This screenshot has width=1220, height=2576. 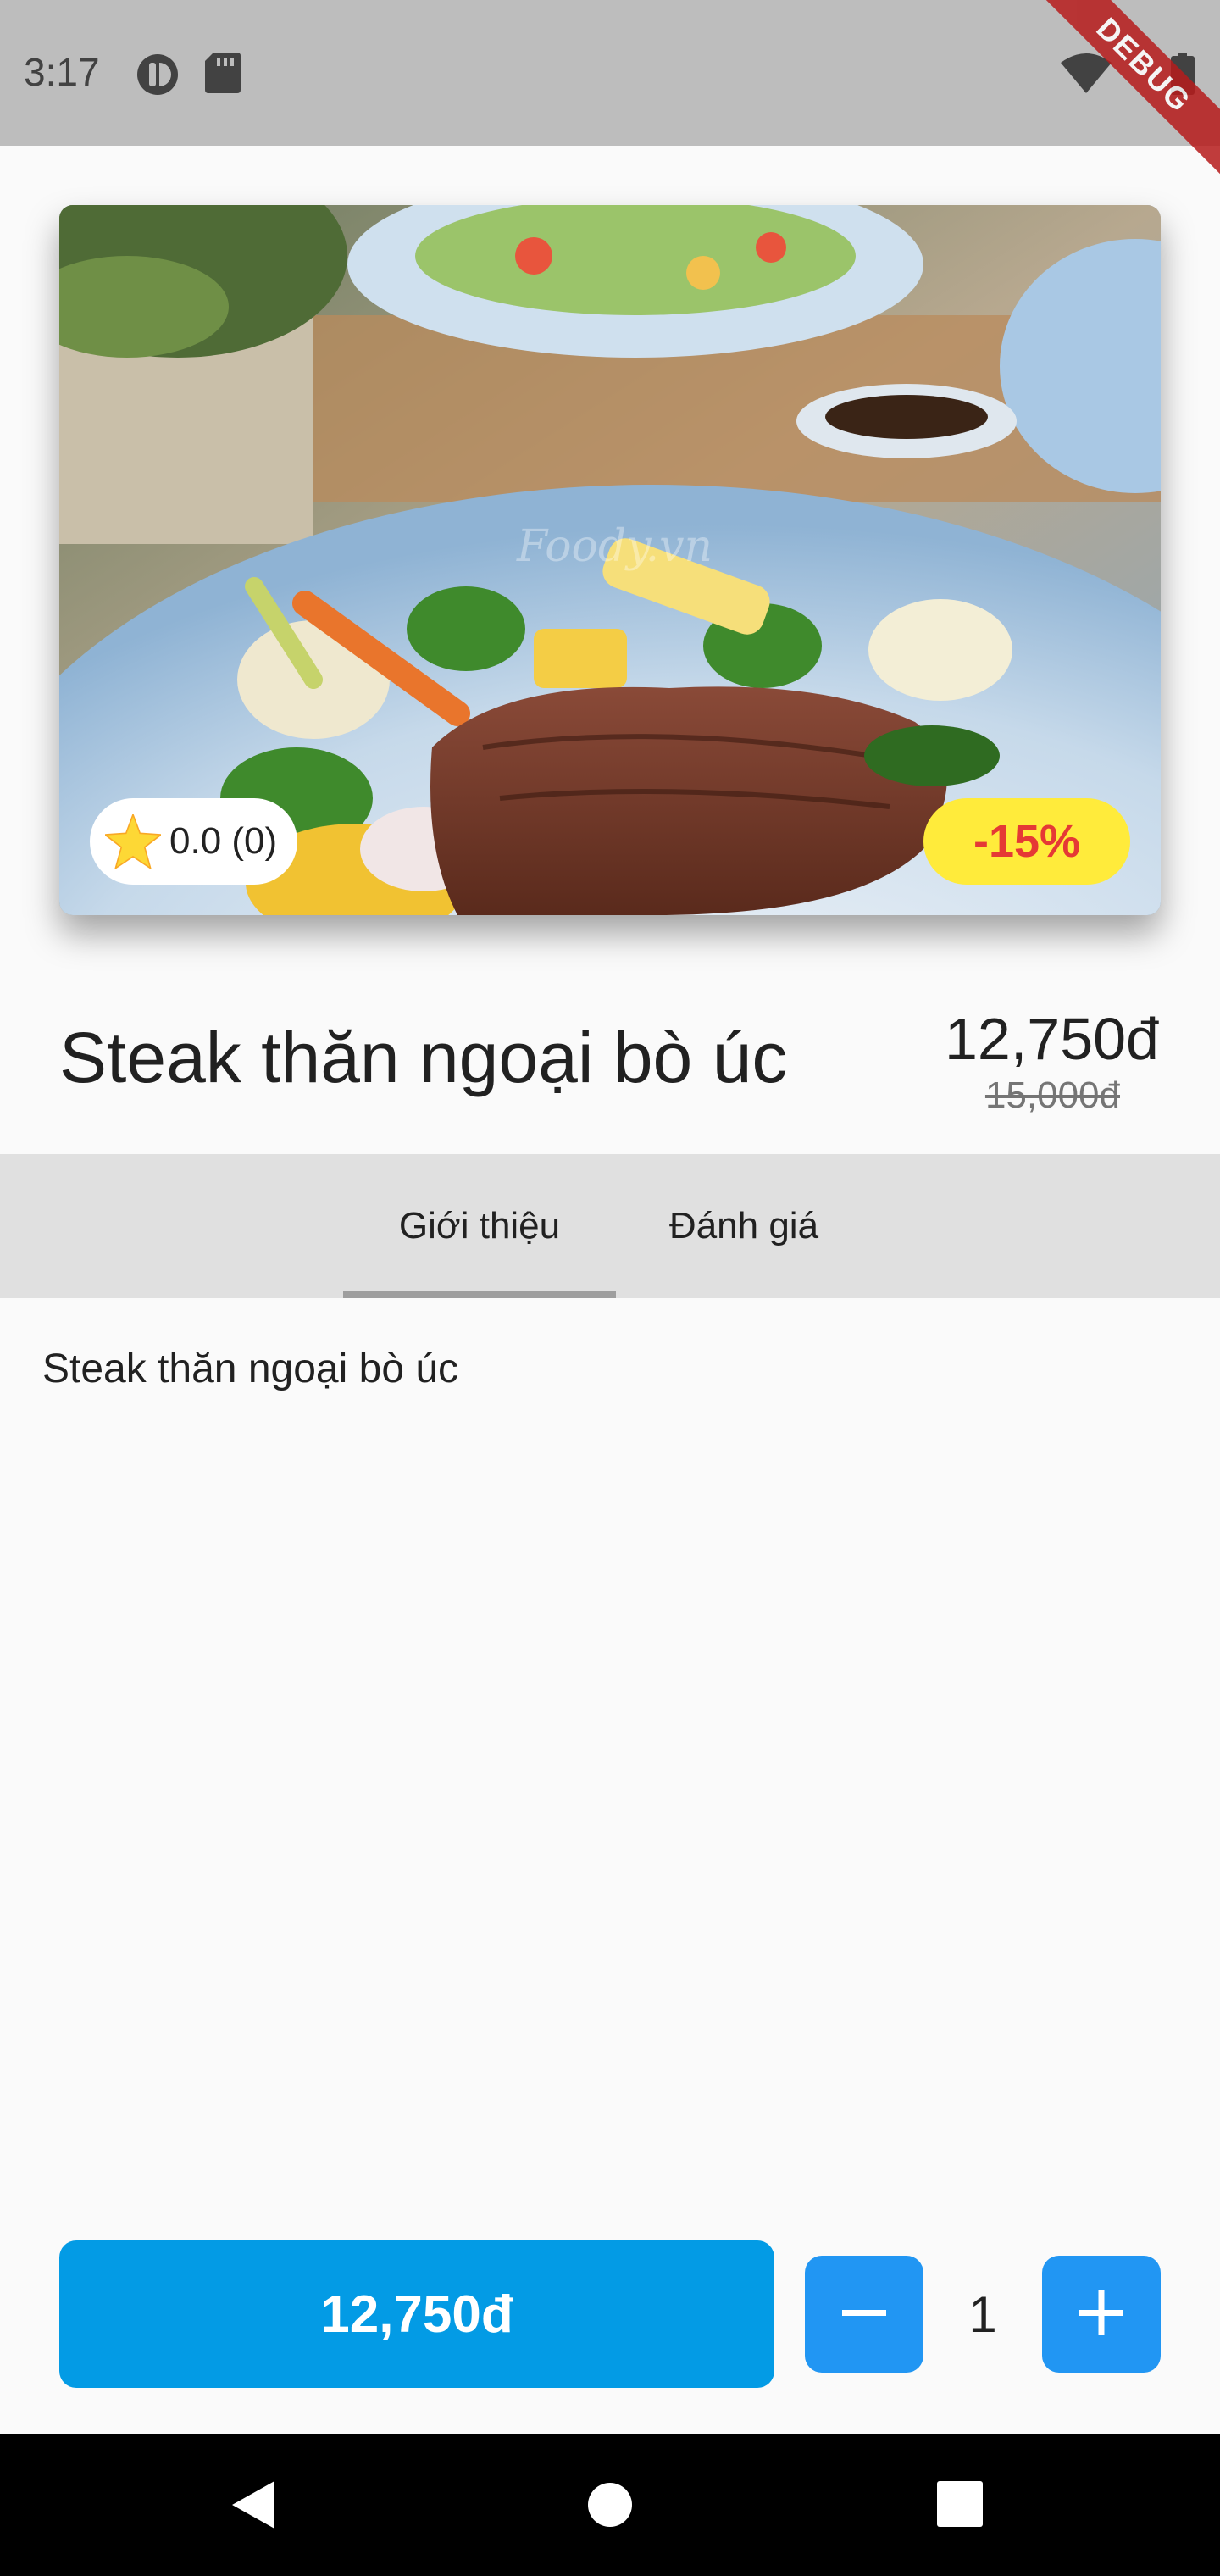 What do you see at coordinates (982, 2314) in the screenshot?
I see `quantity-value: 1` at bounding box center [982, 2314].